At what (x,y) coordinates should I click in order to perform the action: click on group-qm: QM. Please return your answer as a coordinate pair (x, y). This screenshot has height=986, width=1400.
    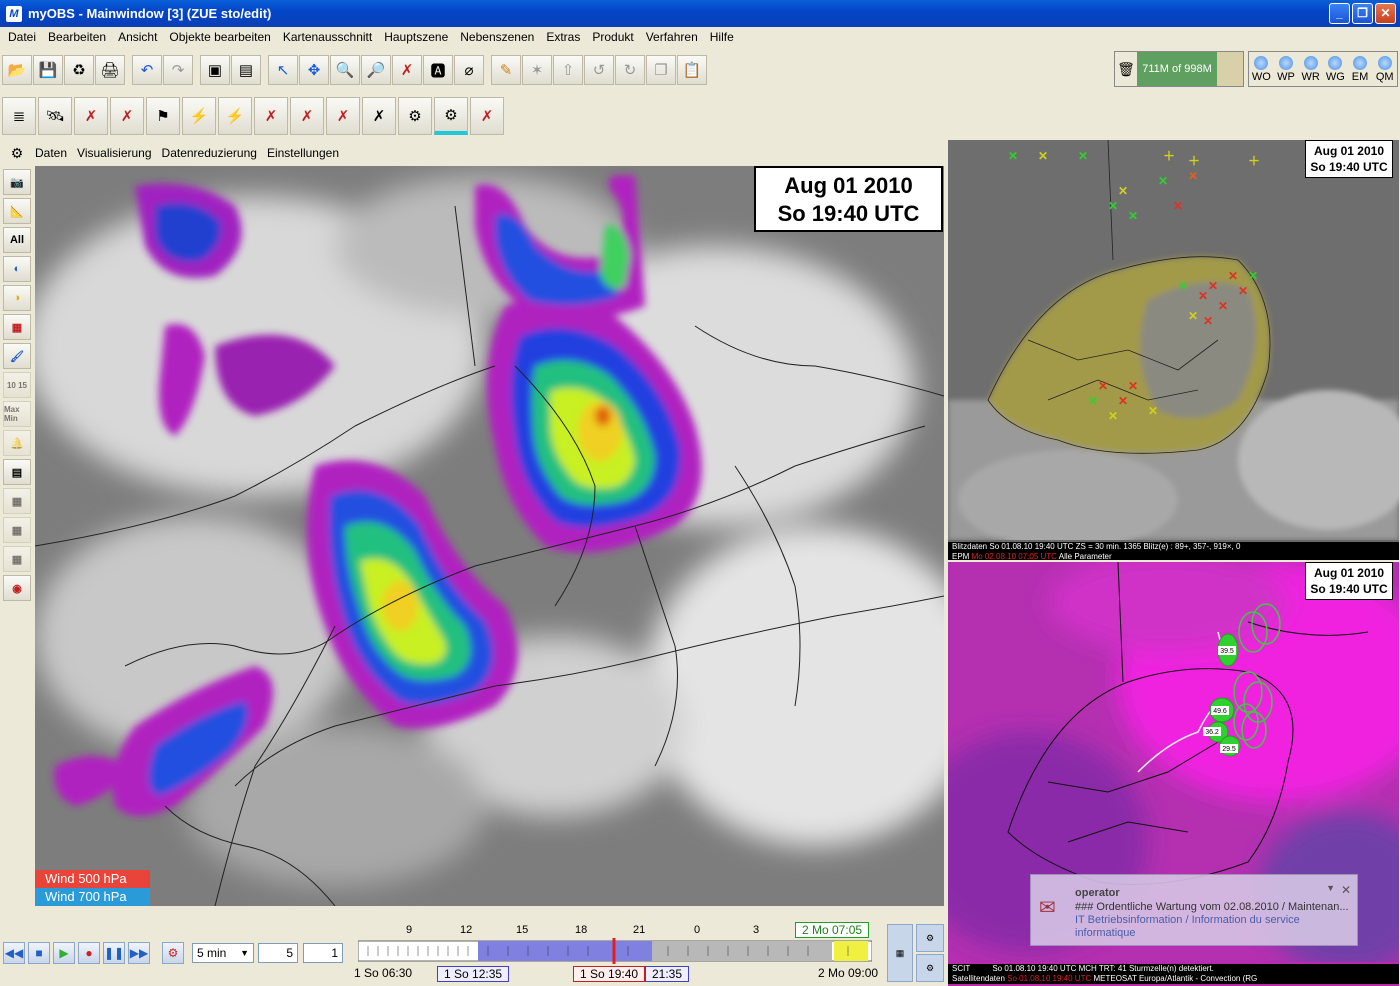
    Looking at the image, I should click on (1384, 69).